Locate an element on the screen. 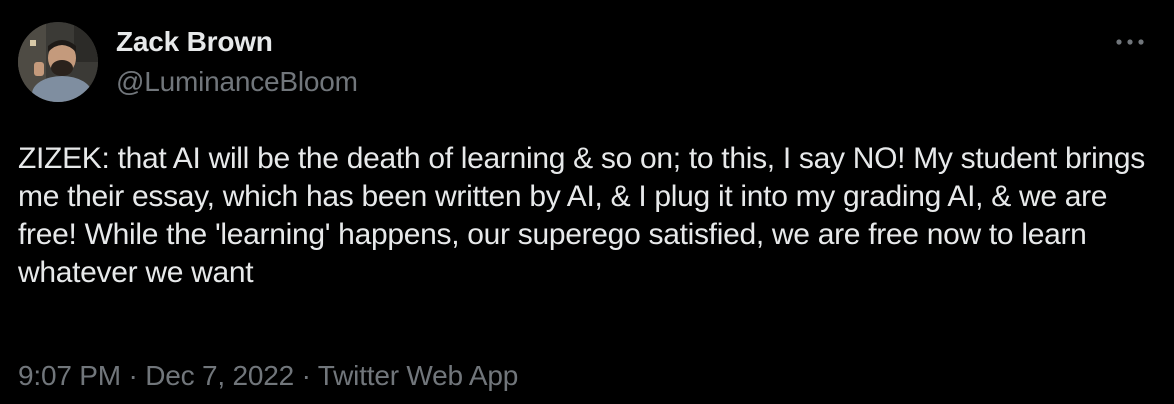  avatar is located at coordinates (58, 62).